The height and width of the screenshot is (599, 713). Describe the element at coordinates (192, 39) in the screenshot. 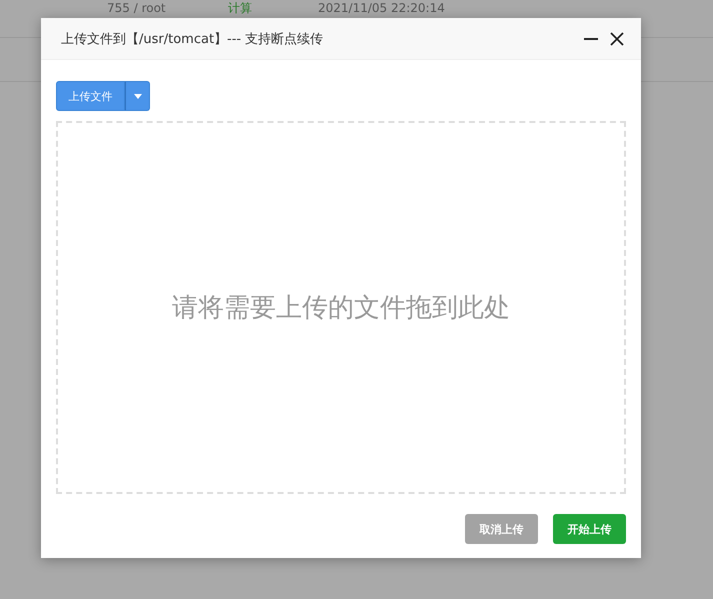

I see `dialog-title: 上传文件到【/usr/tomcat】--- 支持断点续传` at that location.